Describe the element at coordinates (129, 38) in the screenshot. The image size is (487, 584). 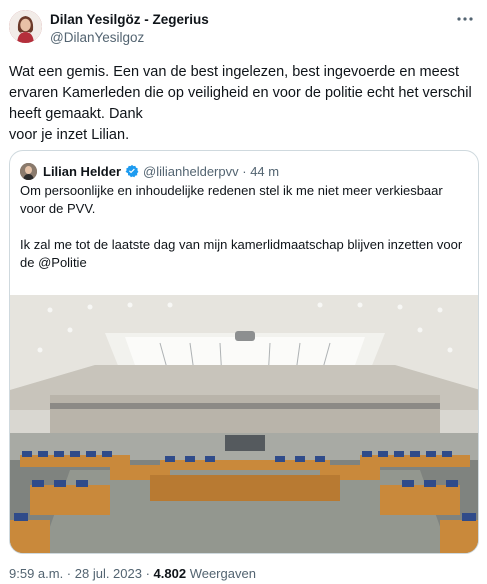
I see `author-handle: @DilanYesilgoz` at that location.